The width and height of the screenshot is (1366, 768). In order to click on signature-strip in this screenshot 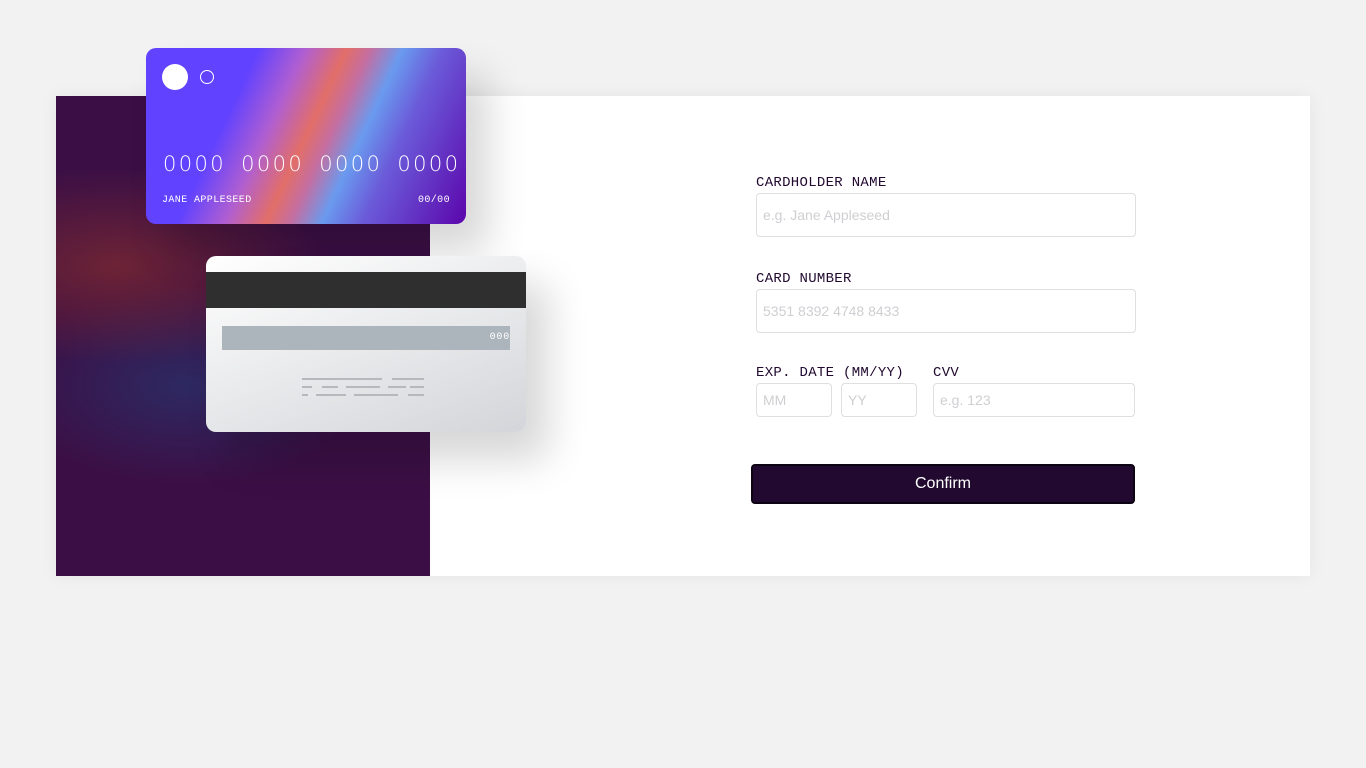, I will do `click(366, 338)`.